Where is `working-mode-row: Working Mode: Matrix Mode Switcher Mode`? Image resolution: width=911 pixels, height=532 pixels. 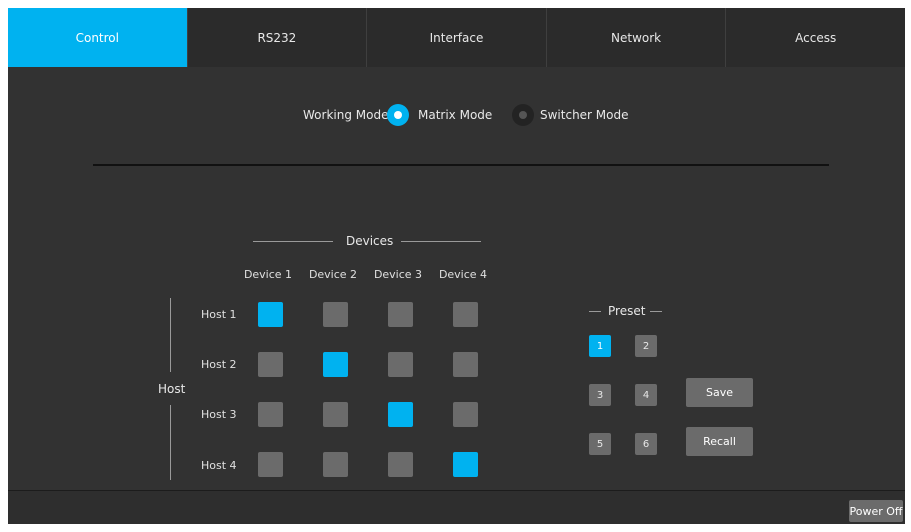
working-mode-row: Working Mode: Matrix Mode Switcher Mode is located at coordinates (456, 116).